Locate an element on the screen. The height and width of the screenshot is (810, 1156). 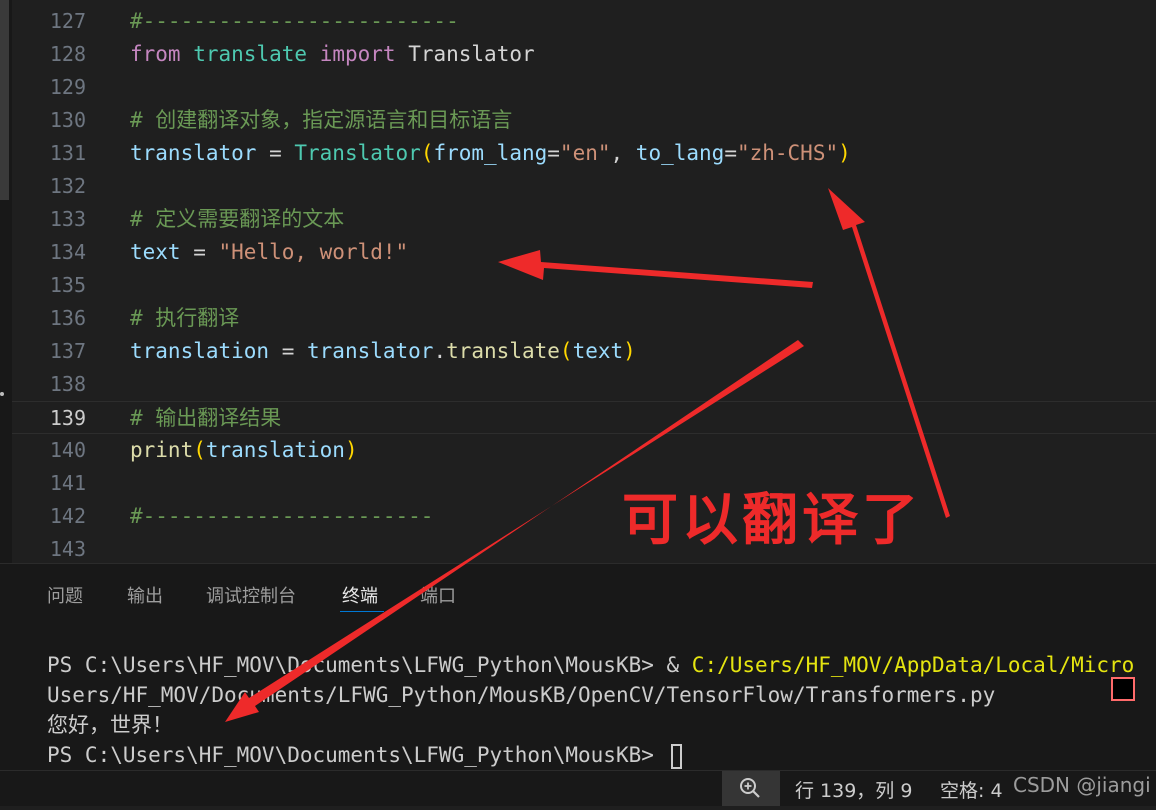
code-text: #----------------------- is located at coordinates (281, 516).